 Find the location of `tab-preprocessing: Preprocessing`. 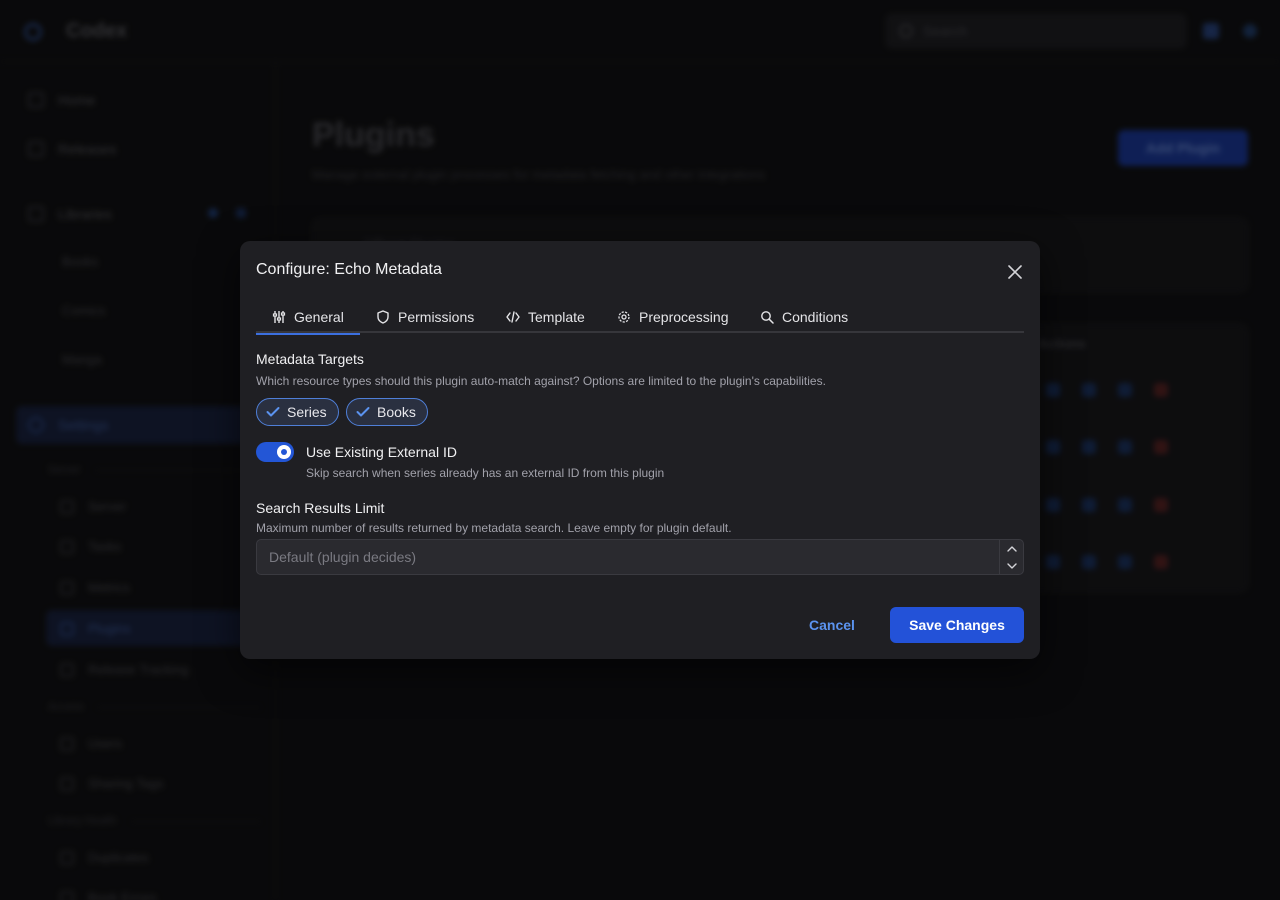

tab-preprocessing: Preprocessing is located at coordinates (673, 317).